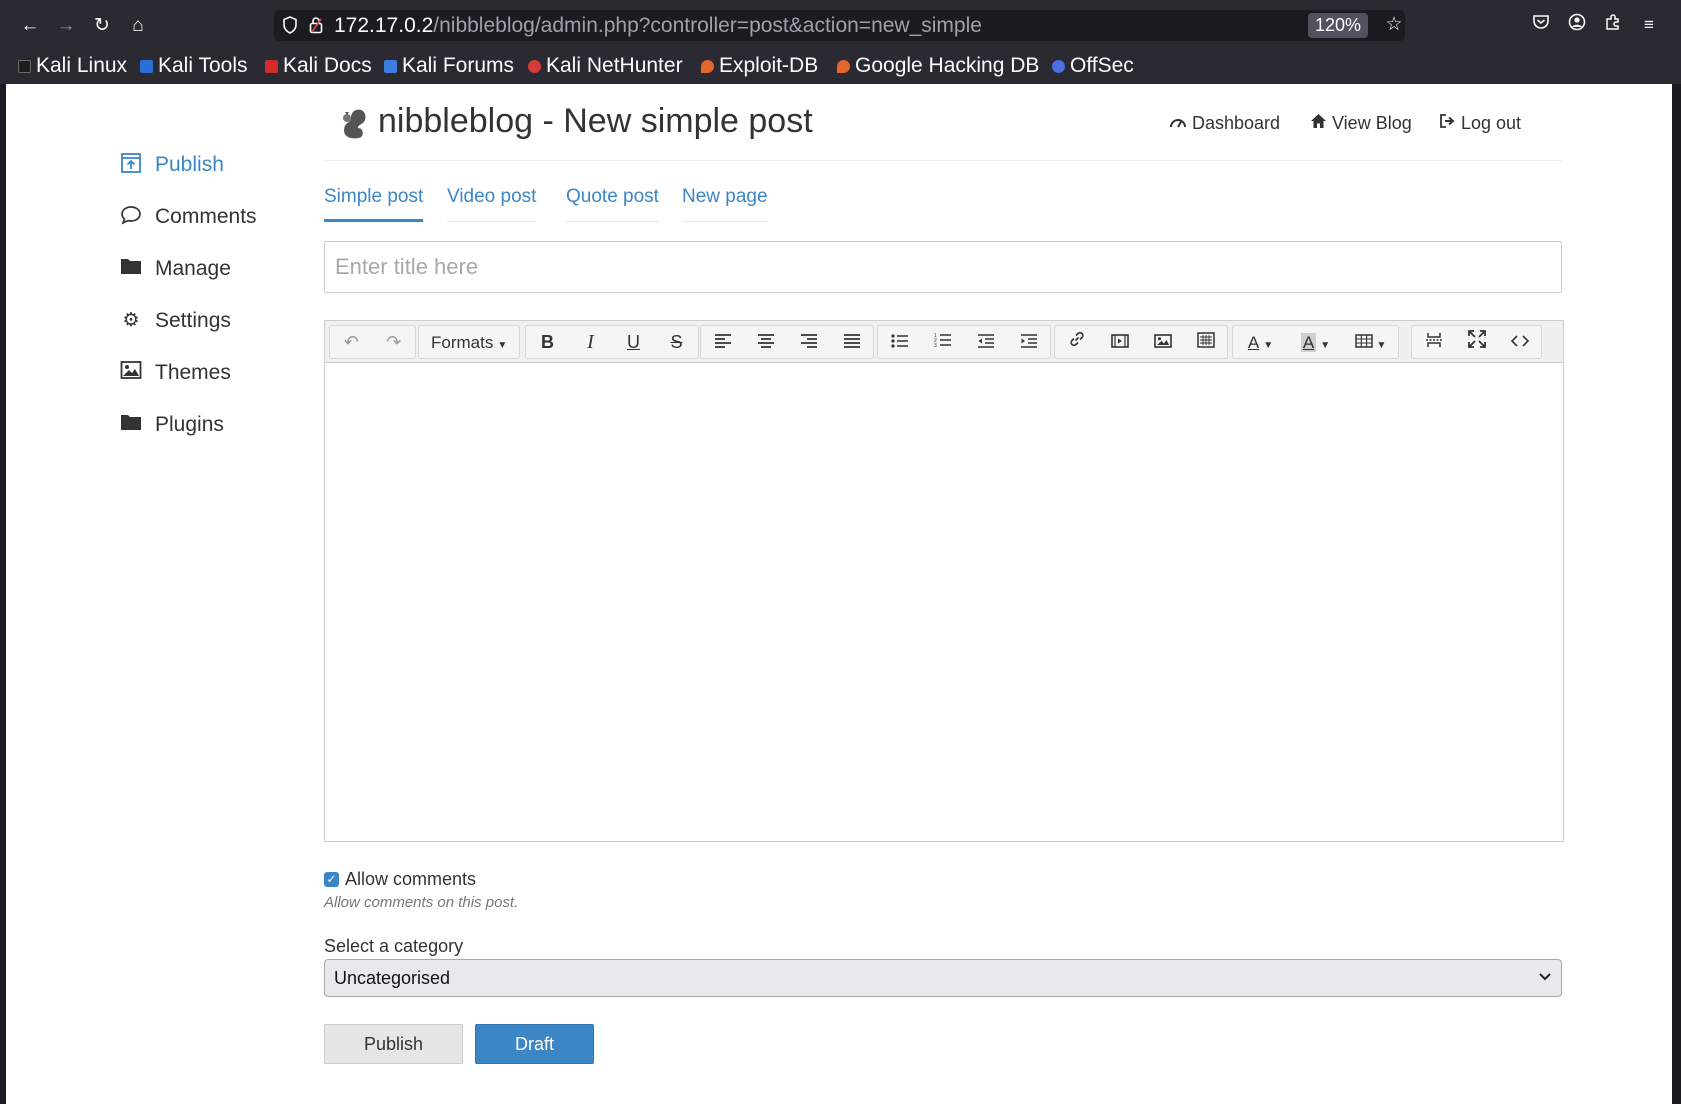  I want to click on exploit-db-icon, so click(707, 66).